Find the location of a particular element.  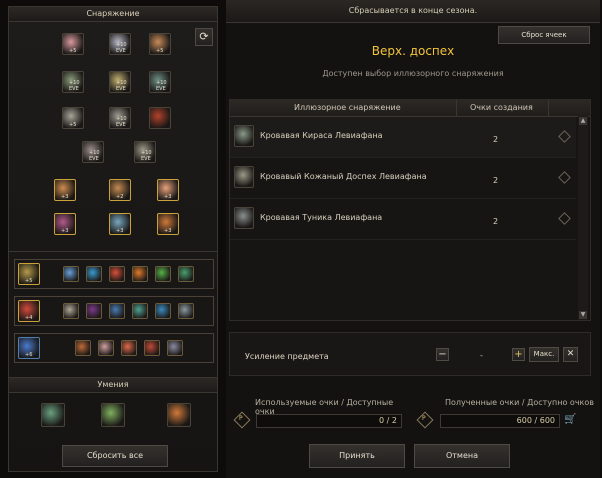

enhance-label: Усиление предмета is located at coordinates (287, 356).